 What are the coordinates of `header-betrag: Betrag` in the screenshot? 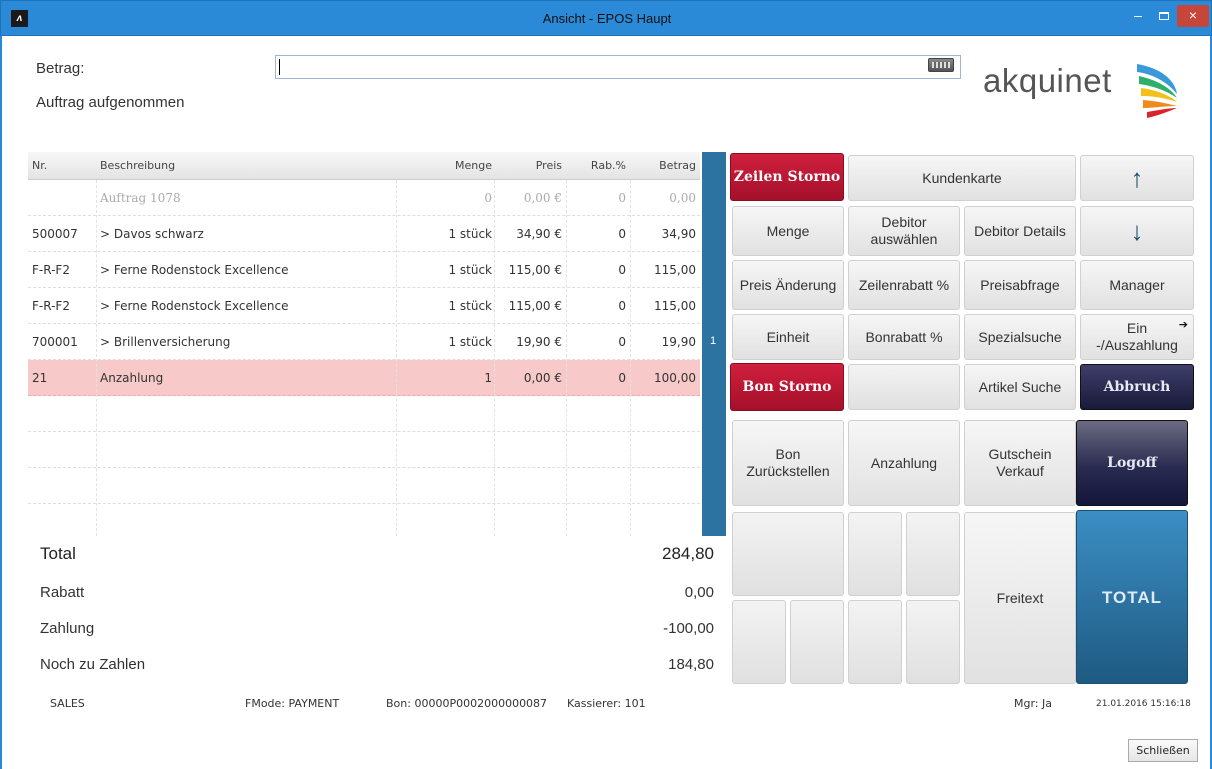 It's located at (664, 165).